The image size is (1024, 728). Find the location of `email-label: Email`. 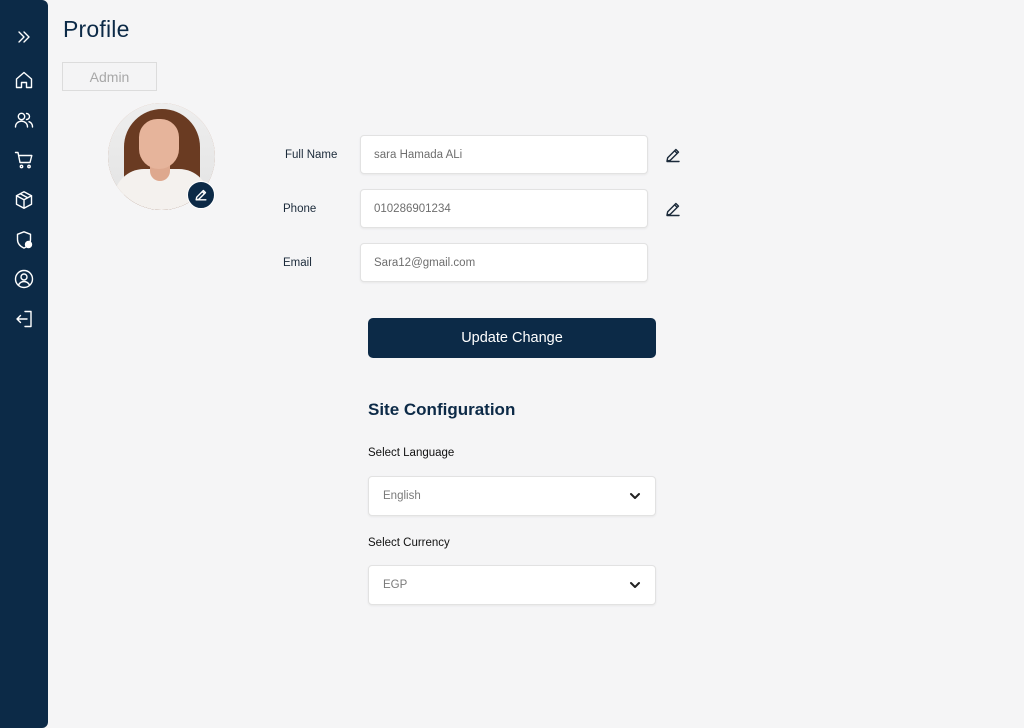

email-label: Email is located at coordinates (297, 263).